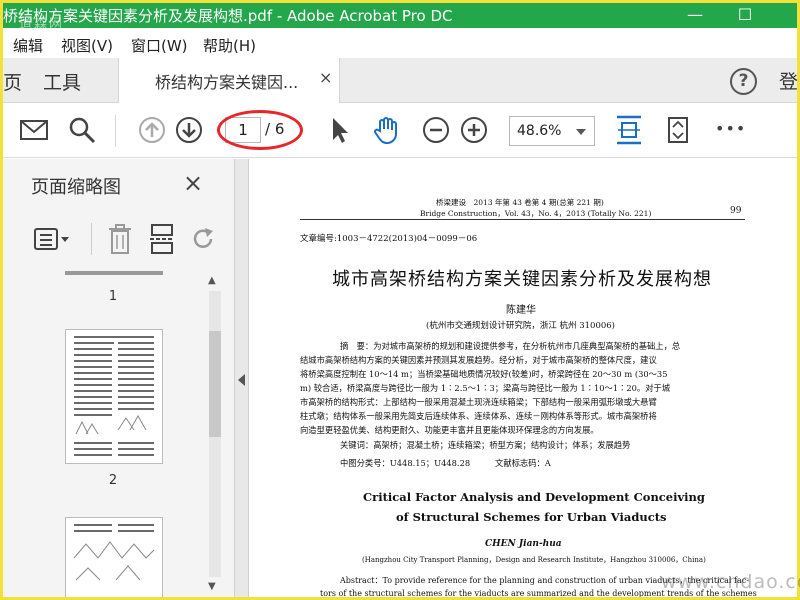 This screenshot has width=800, height=600. I want to click on tab-tools: 工具, so click(62, 81).